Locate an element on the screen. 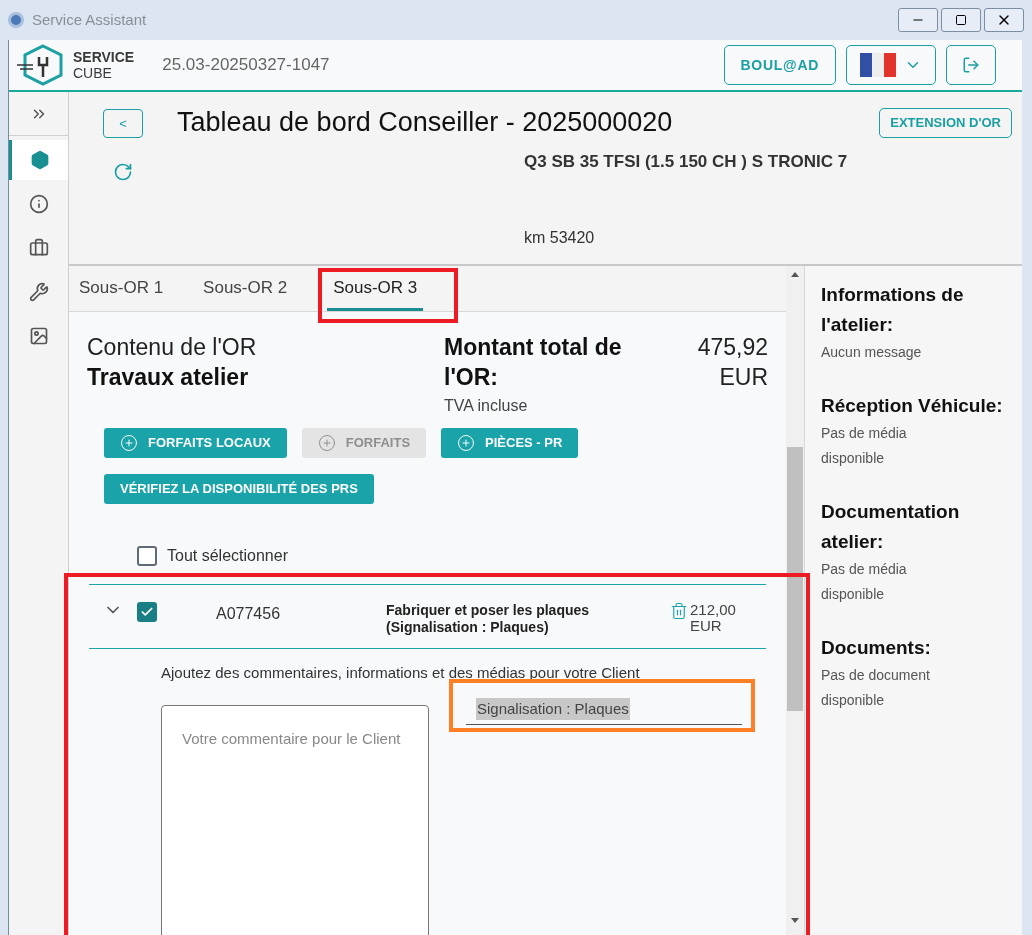 The width and height of the screenshot is (1032, 935). refresh-icon is located at coordinates (123, 172).